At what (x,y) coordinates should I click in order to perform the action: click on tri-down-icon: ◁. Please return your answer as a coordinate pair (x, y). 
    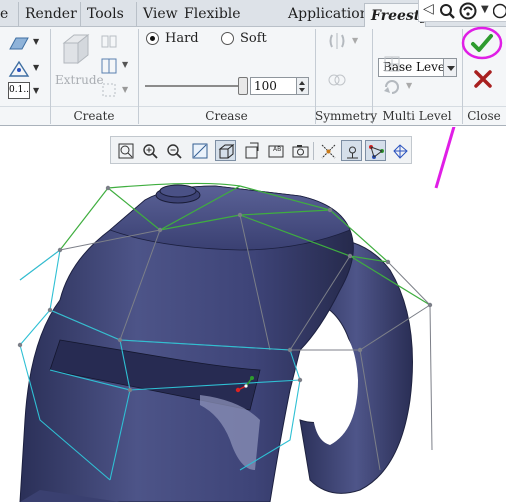
    Looking at the image, I should click on (428, 9).